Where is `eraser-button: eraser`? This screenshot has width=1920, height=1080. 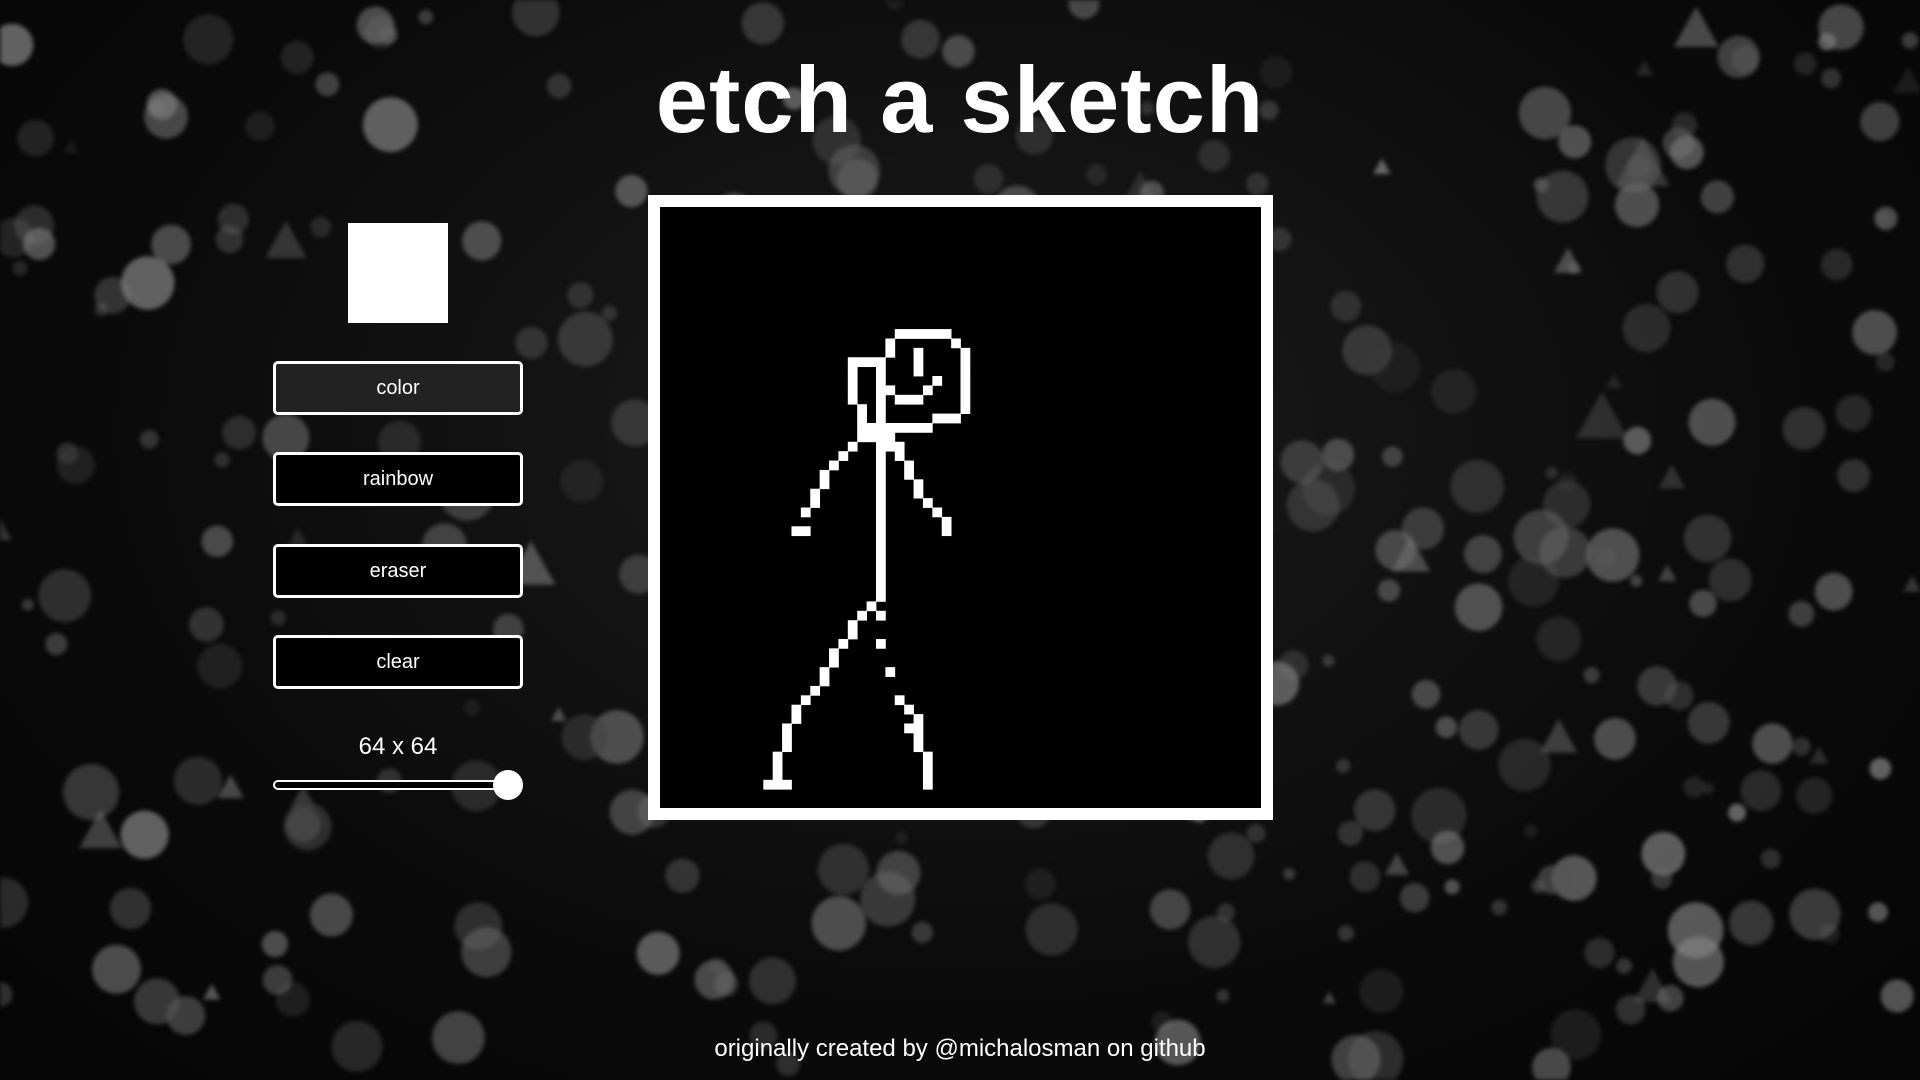
eraser-button: eraser is located at coordinates (398, 571).